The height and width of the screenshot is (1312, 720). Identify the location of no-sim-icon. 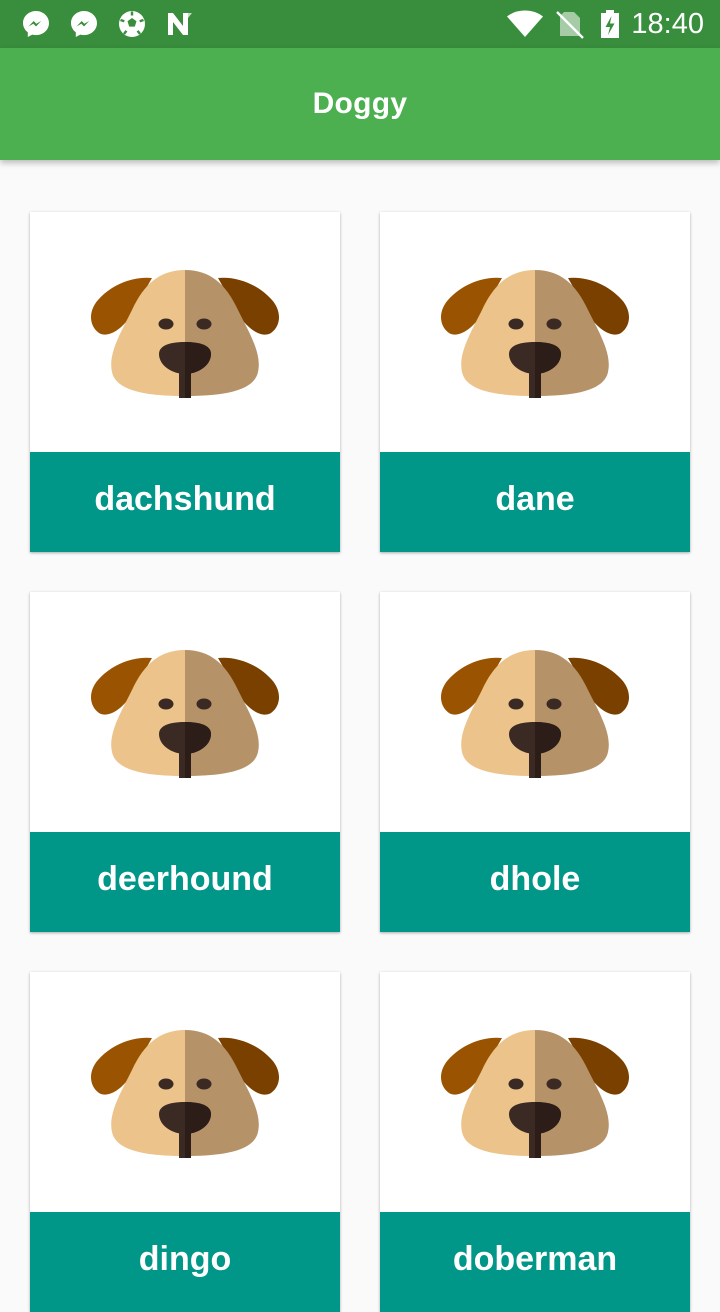
(570, 24).